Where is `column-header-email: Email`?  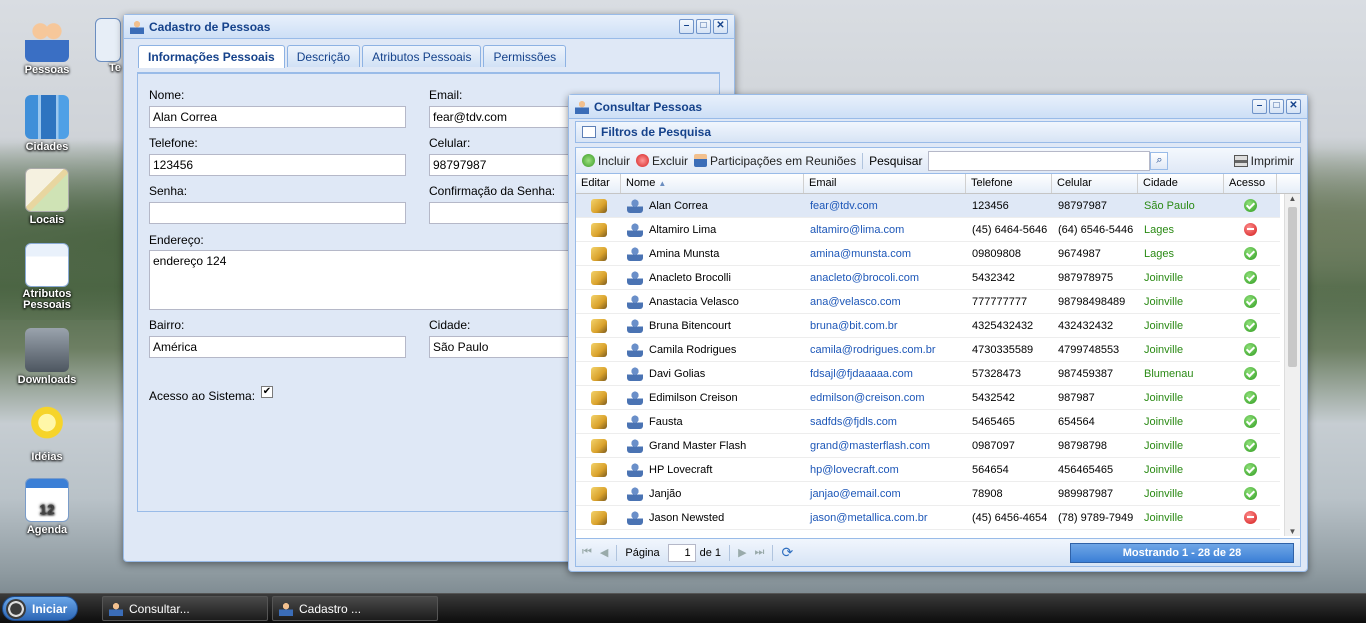 column-header-email: Email is located at coordinates (885, 183).